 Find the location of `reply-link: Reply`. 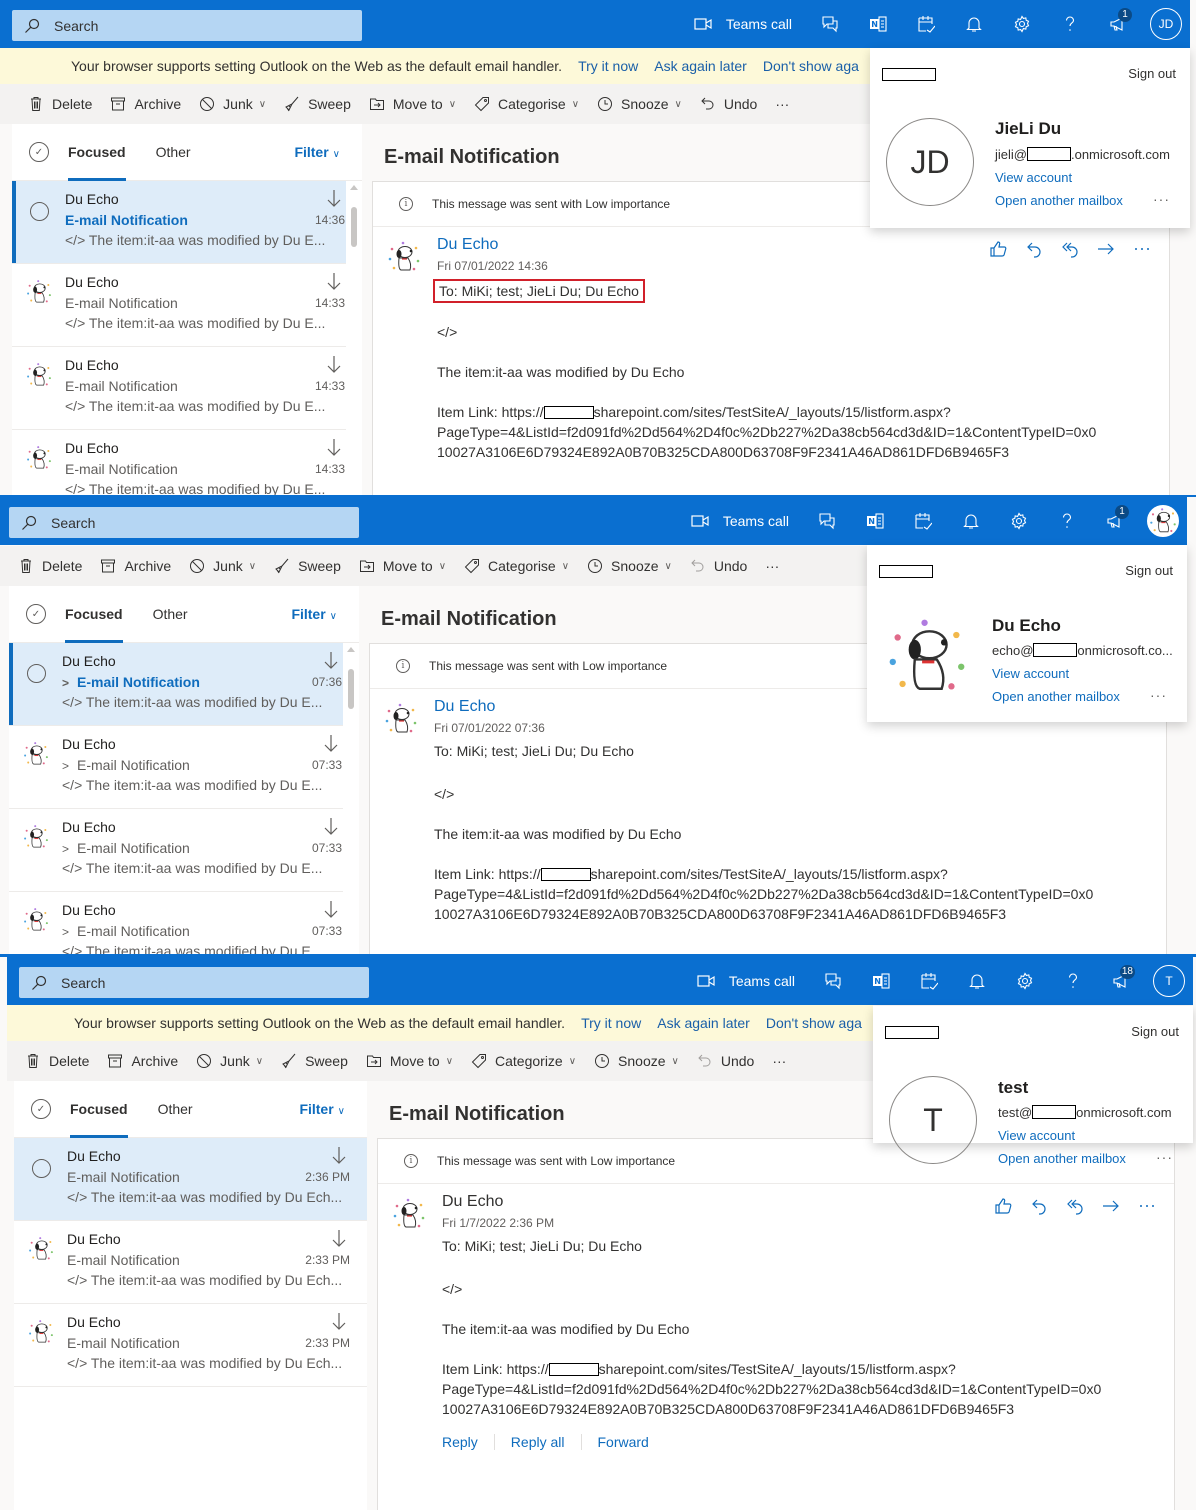

reply-link: Reply is located at coordinates (468, 1442).